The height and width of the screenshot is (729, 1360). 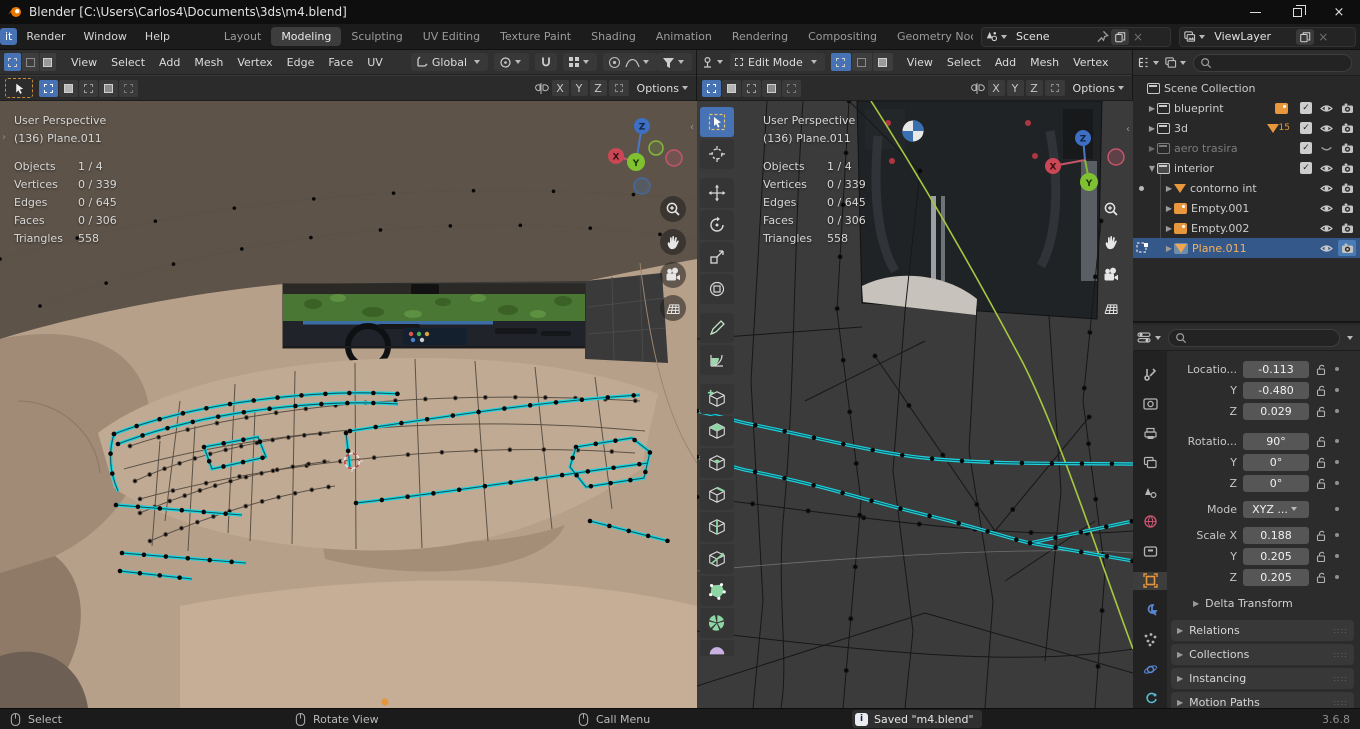 I want to click on tab-object, so click(x=1150, y=580).